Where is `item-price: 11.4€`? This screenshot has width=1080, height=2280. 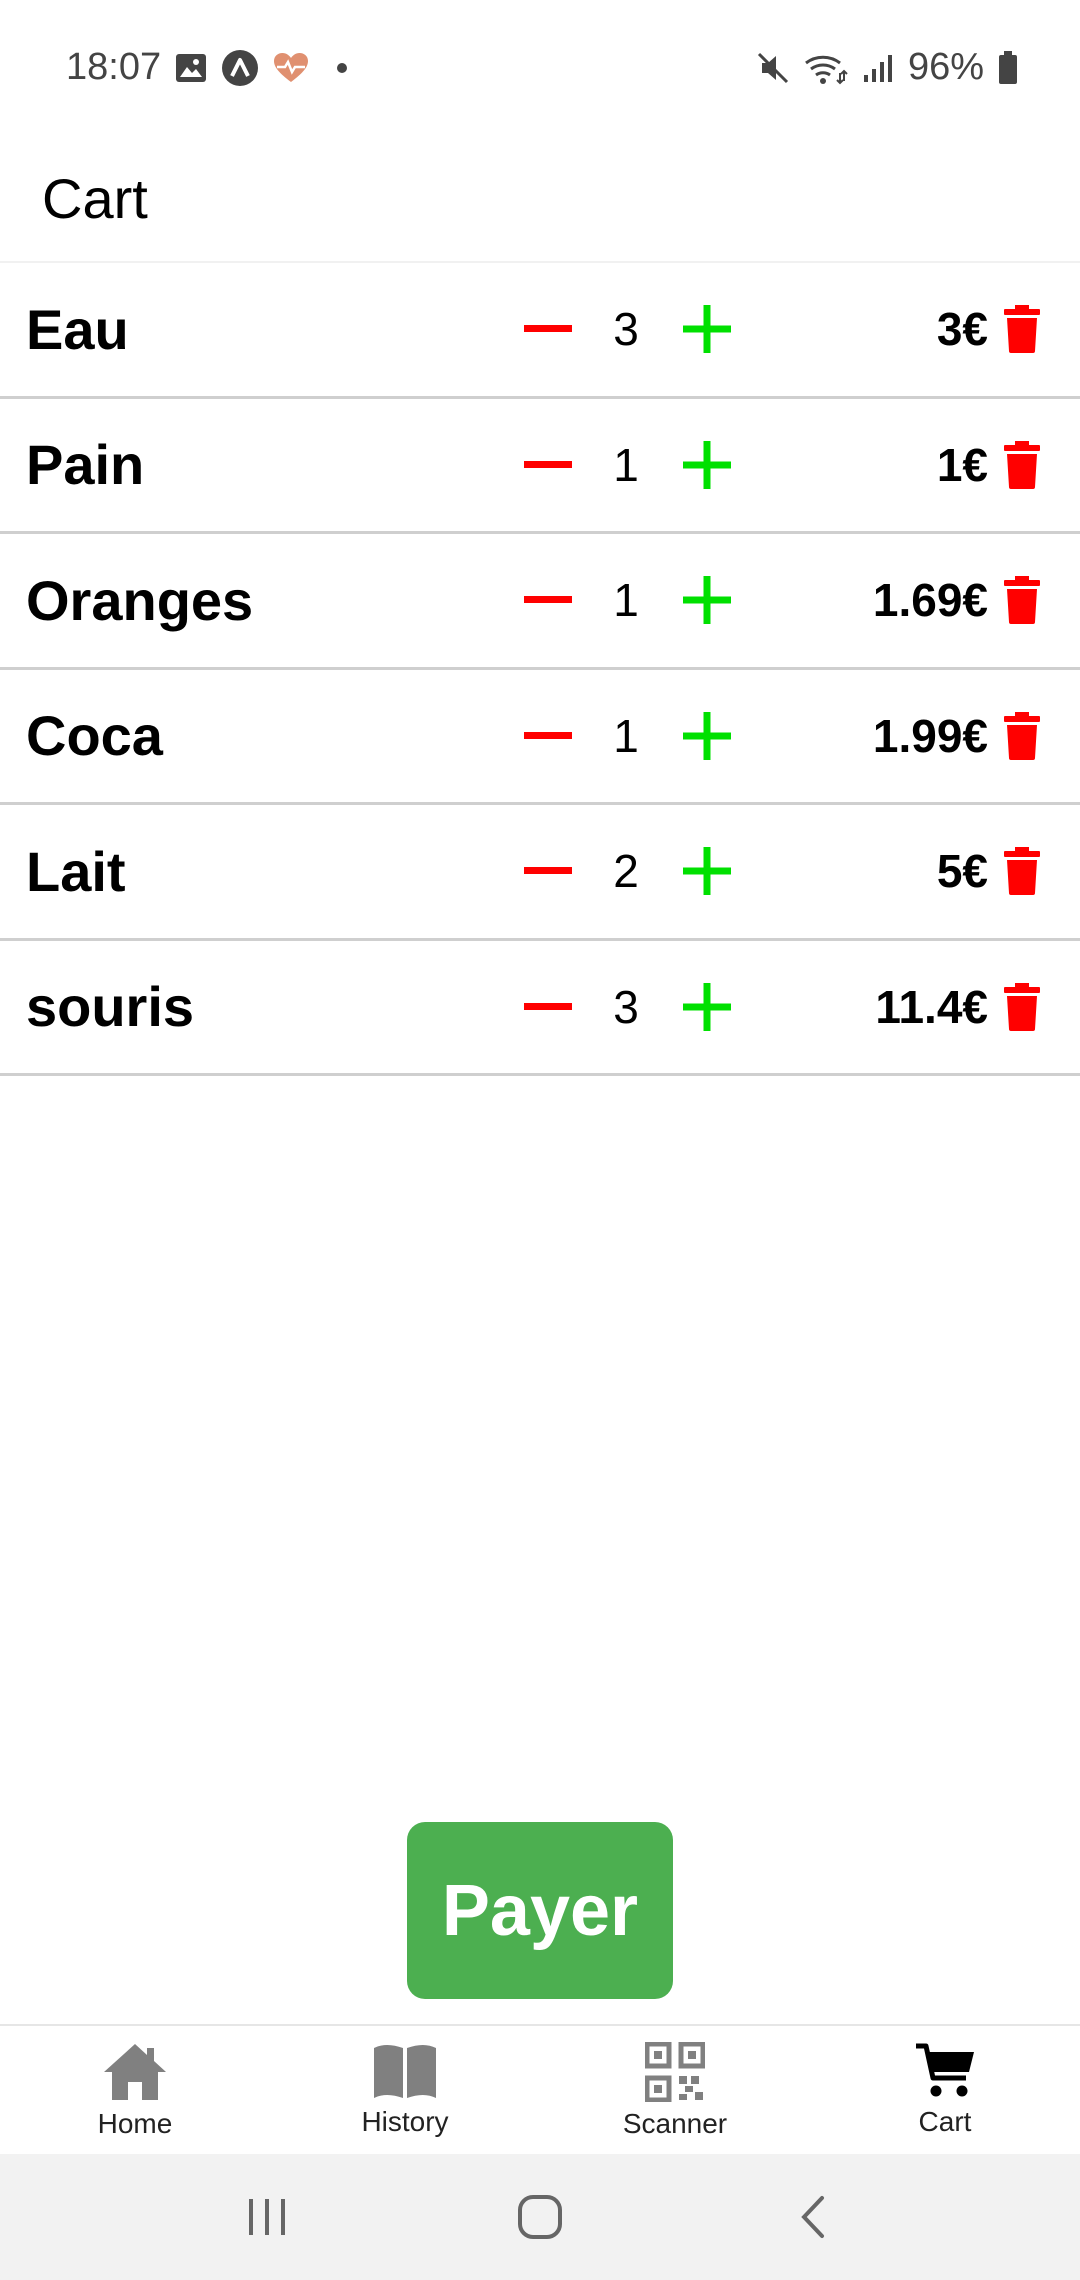 item-price: 11.4€ is located at coordinates (931, 1006).